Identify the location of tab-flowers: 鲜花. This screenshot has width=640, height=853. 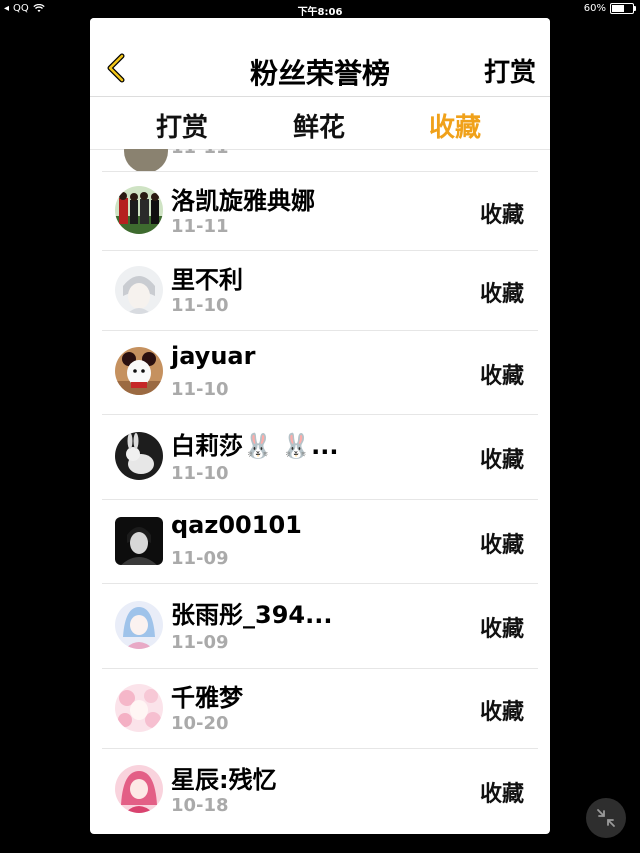
(319, 125).